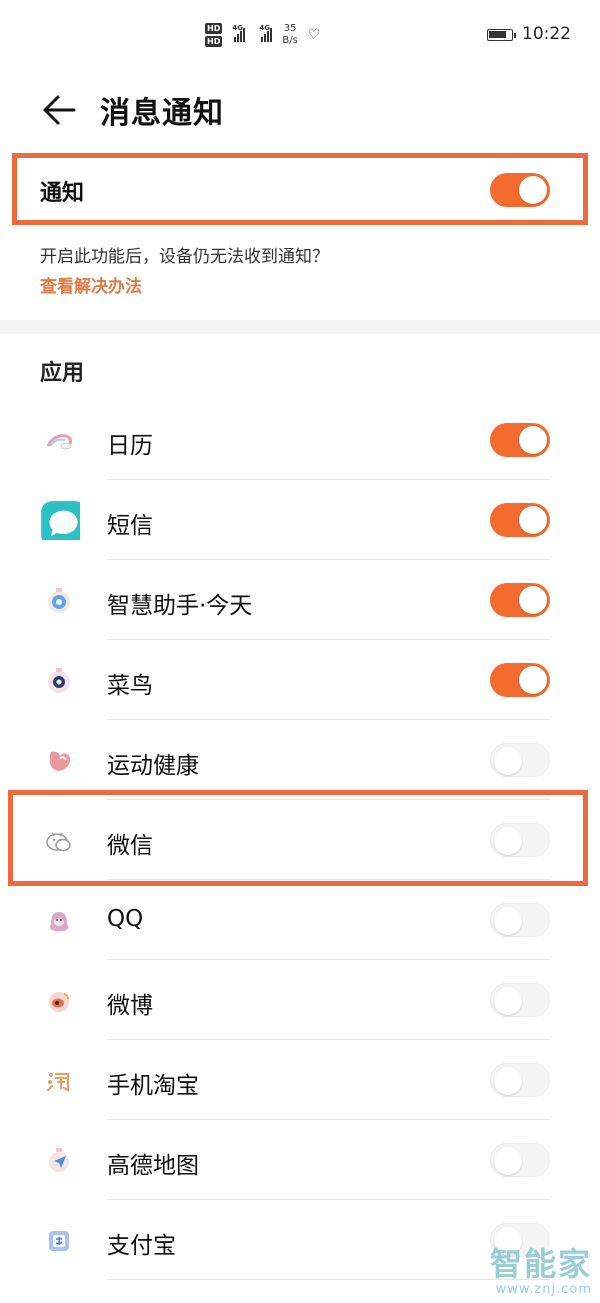 This screenshot has height=1303, width=600. I want to click on wechat-icon, so click(58, 842).